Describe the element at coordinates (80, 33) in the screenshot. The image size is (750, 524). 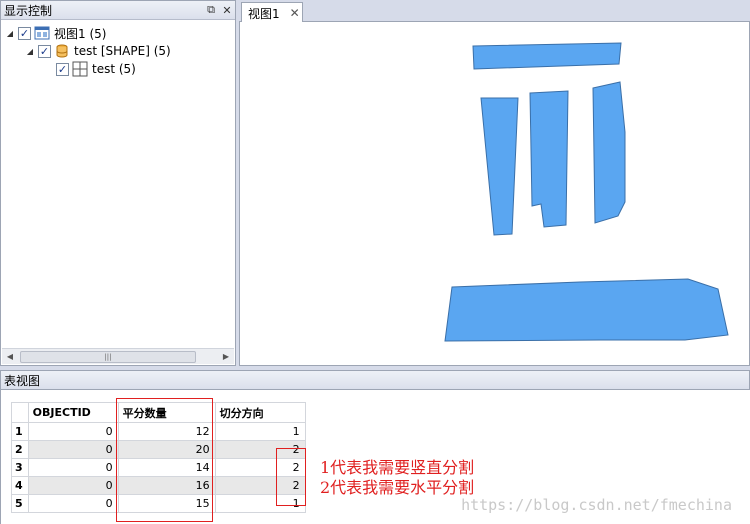
I see `tree-item-label: 视图1 (5)` at that location.